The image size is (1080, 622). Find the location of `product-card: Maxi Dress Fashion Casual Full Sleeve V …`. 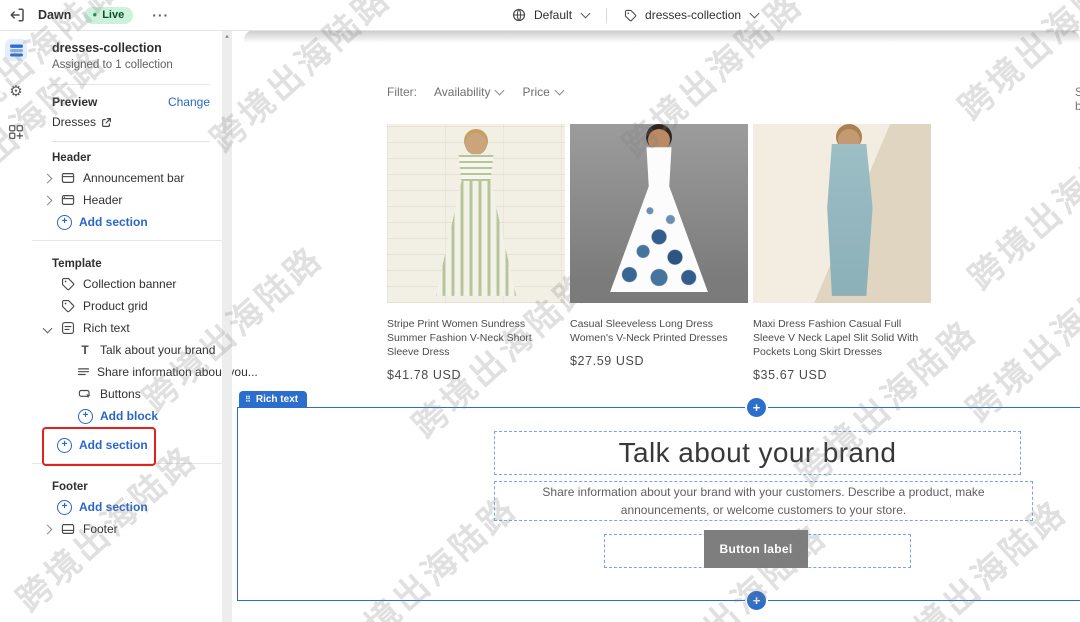

product-card: Maxi Dress Fashion Casual Full Sleeve V … is located at coordinates (842, 253).